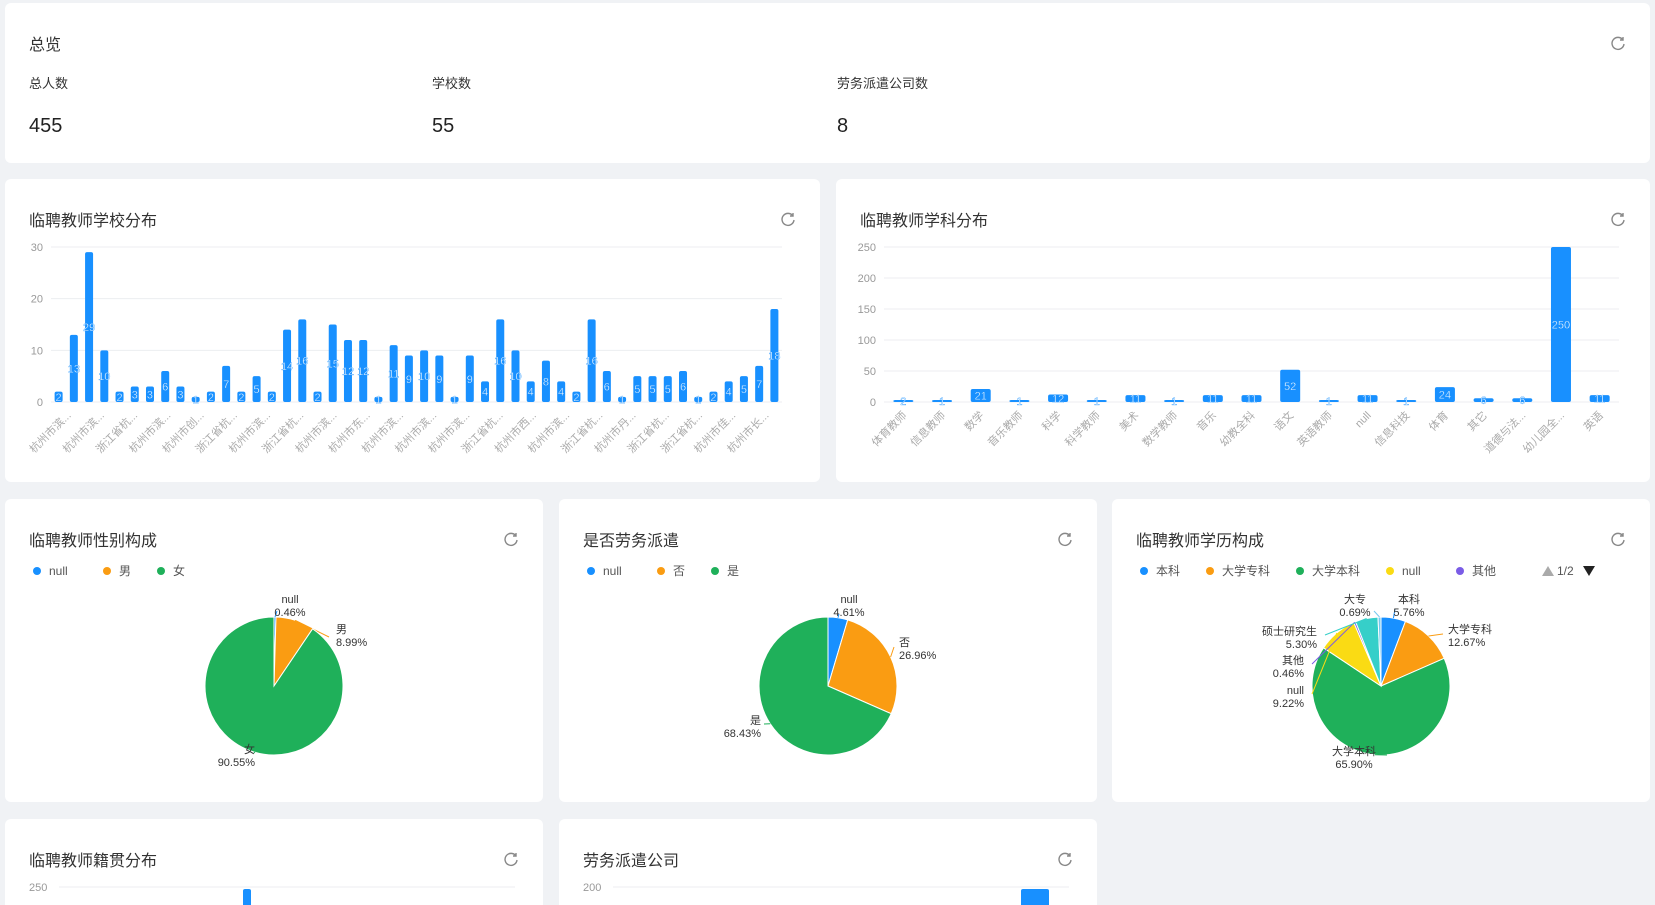 The image size is (1655, 905). Describe the element at coordinates (1283, 420) in the screenshot. I see `x-tick-label: 语文` at that location.